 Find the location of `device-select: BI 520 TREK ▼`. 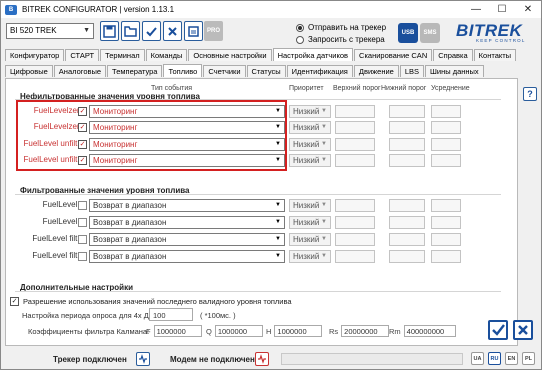

device-select: BI 520 TREK ▼ is located at coordinates (50, 31).